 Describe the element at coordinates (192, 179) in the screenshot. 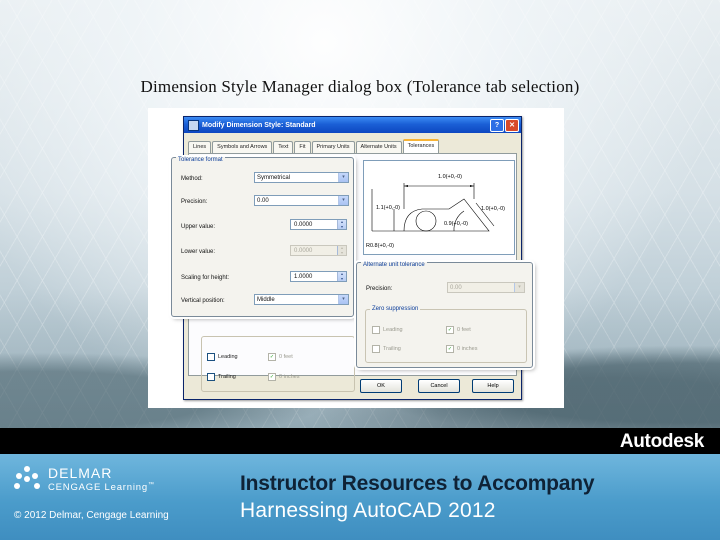

I see `method-label: Method:` at that location.